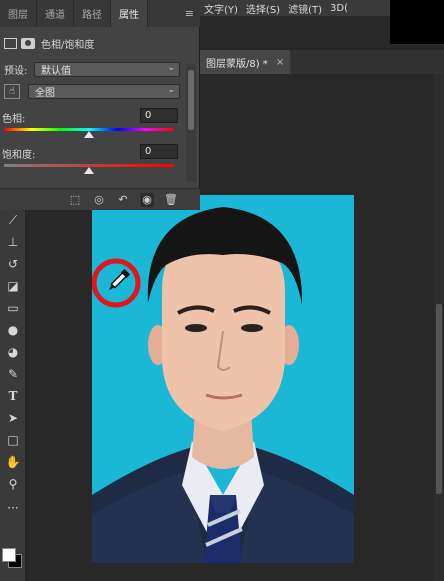 Image resolution: width=444 pixels, height=581 pixels. Describe the element at coordinates (13, 484) in the screenshot. I see `zoom-icon: ⚲` at that location.